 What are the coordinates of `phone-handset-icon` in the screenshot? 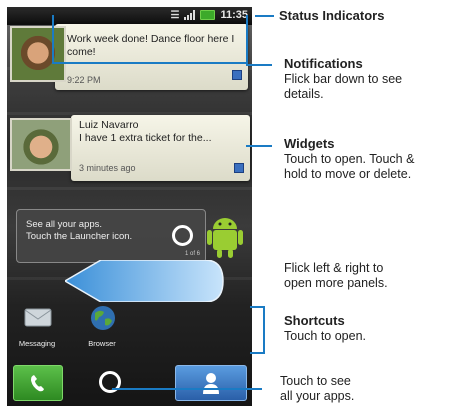 It's located at (37, 383).